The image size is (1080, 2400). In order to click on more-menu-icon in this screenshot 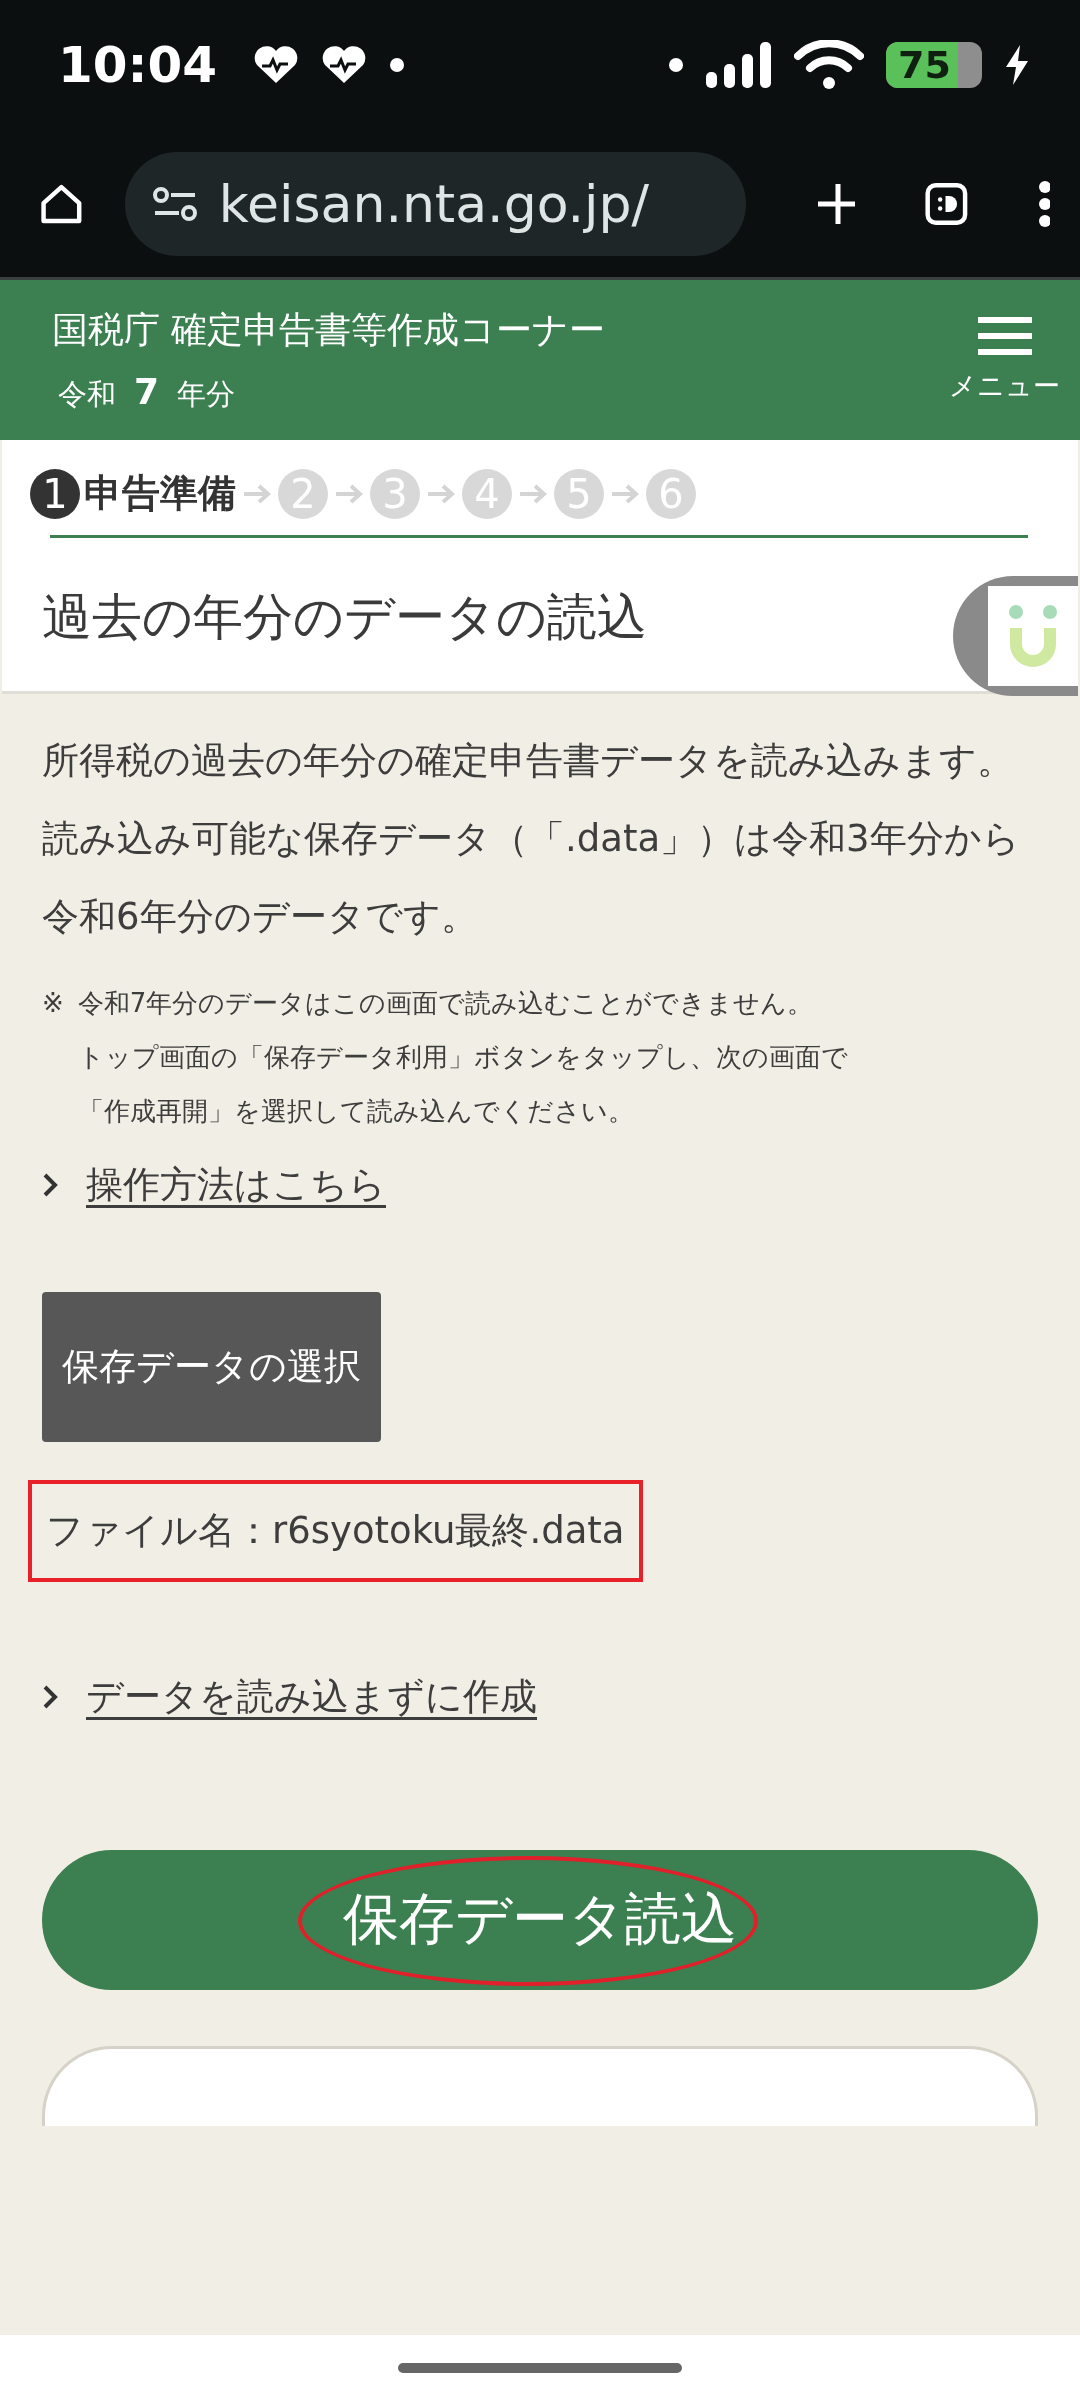, I will do `click(1043, 203)`.